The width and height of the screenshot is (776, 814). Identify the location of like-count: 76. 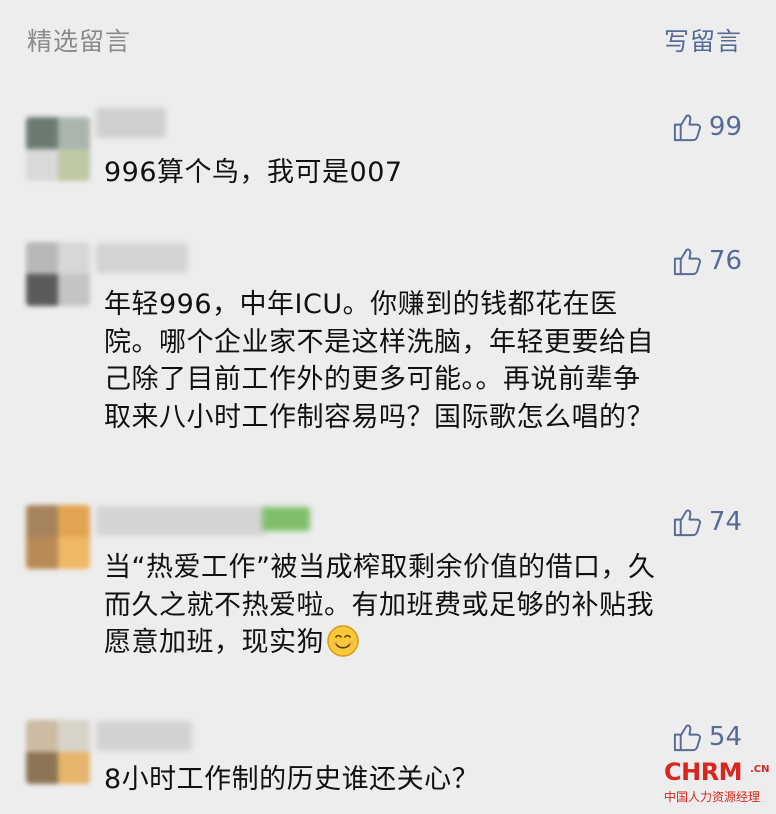
(725, 261).